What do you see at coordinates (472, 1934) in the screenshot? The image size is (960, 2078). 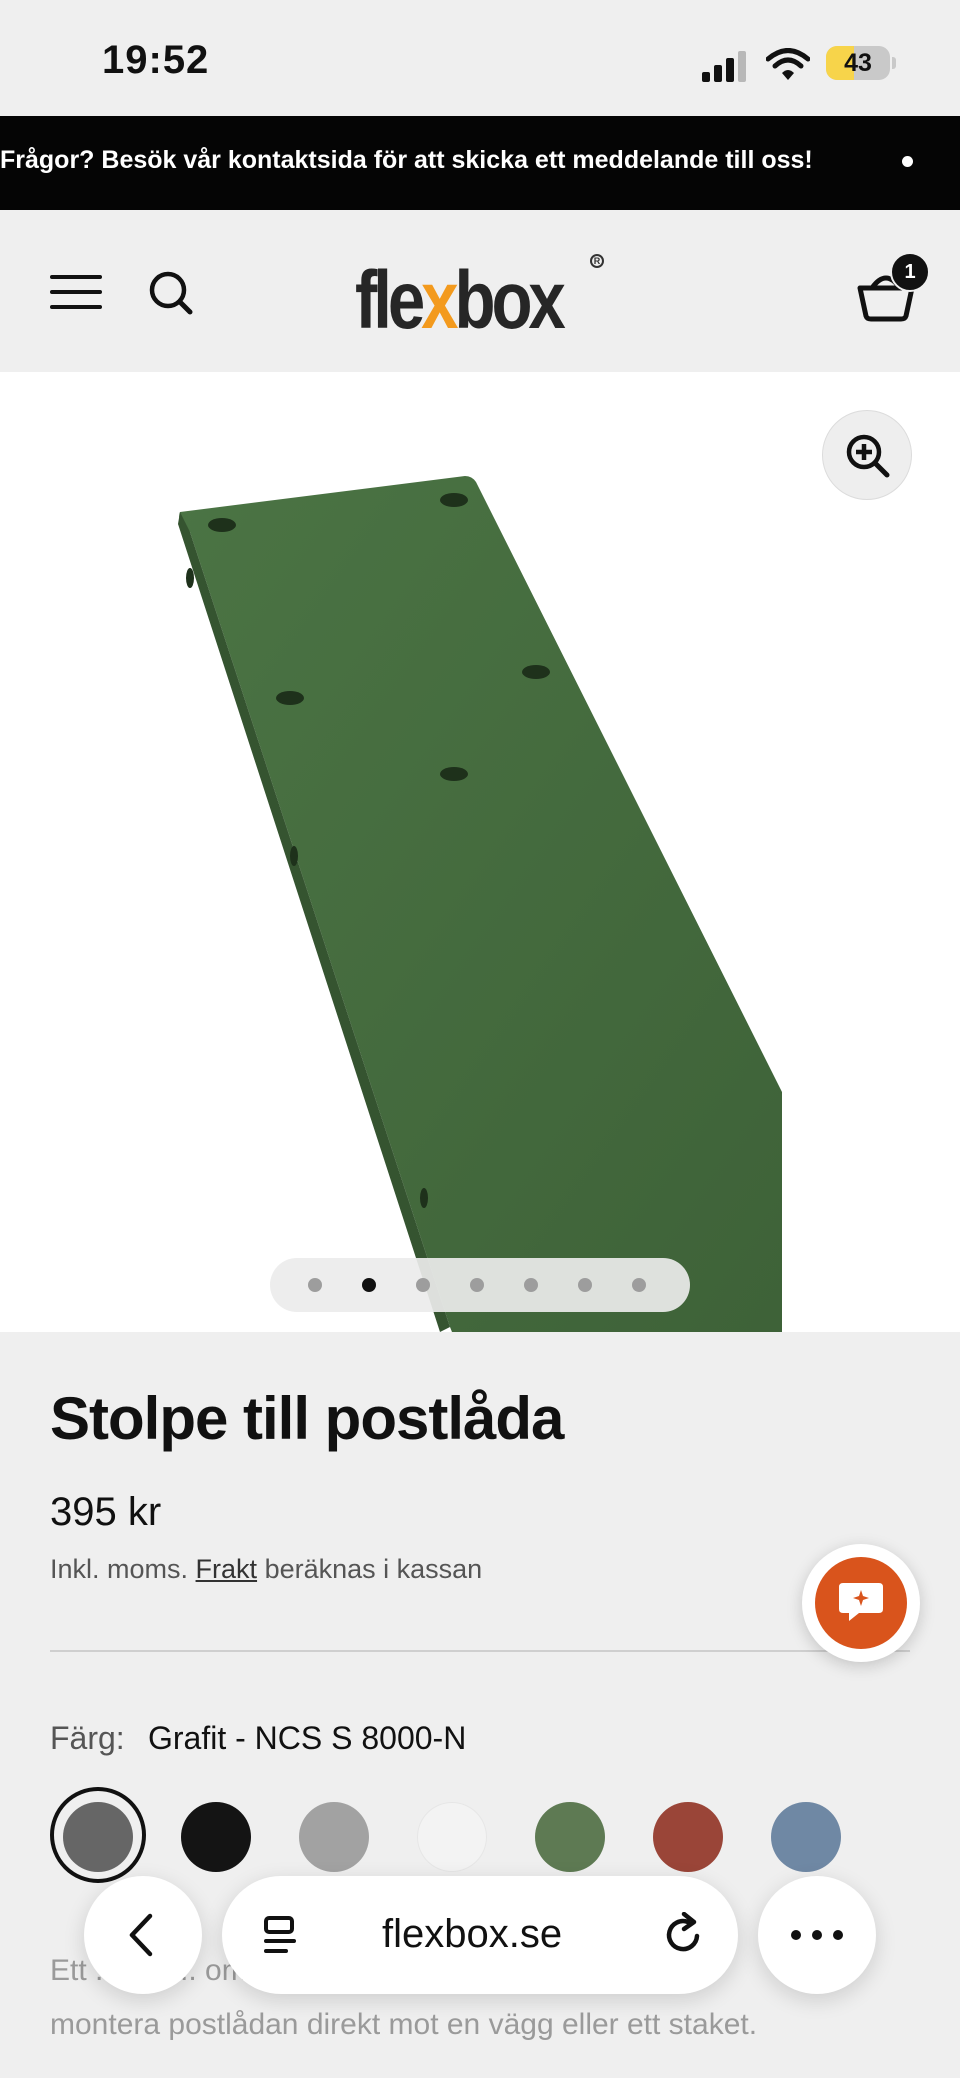 I see `url-text: flexbox.se` at bounding box center [472, 1934].